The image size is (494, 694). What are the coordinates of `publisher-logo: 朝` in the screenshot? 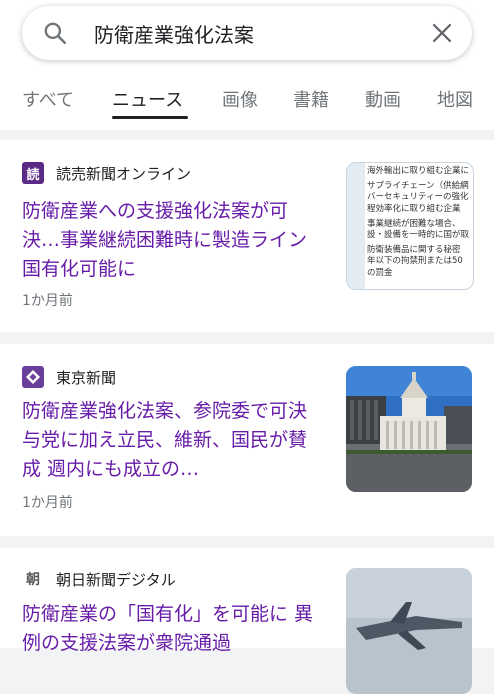 It's located at (33, 579).